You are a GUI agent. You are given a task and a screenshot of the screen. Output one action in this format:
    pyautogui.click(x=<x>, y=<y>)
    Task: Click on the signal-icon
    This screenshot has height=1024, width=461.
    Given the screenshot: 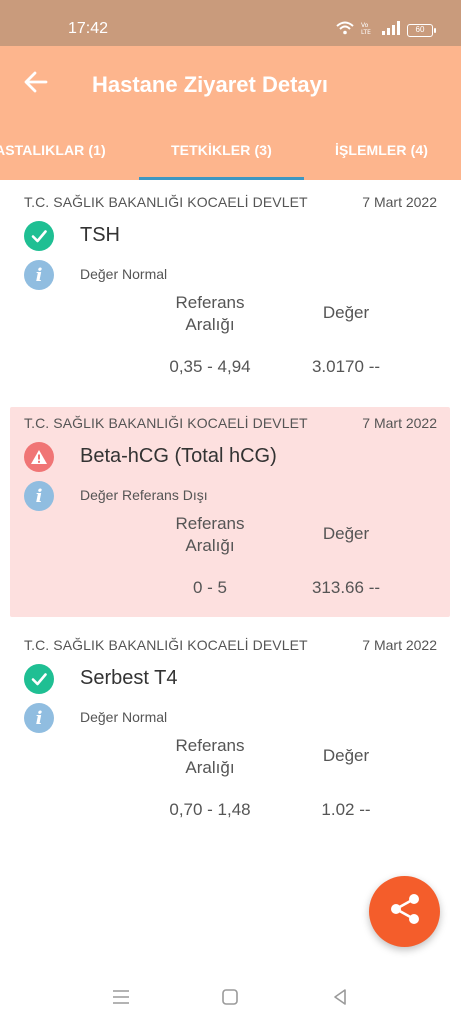 What is the action you would take?
    pyautogui.click(x=391, y=30)
    